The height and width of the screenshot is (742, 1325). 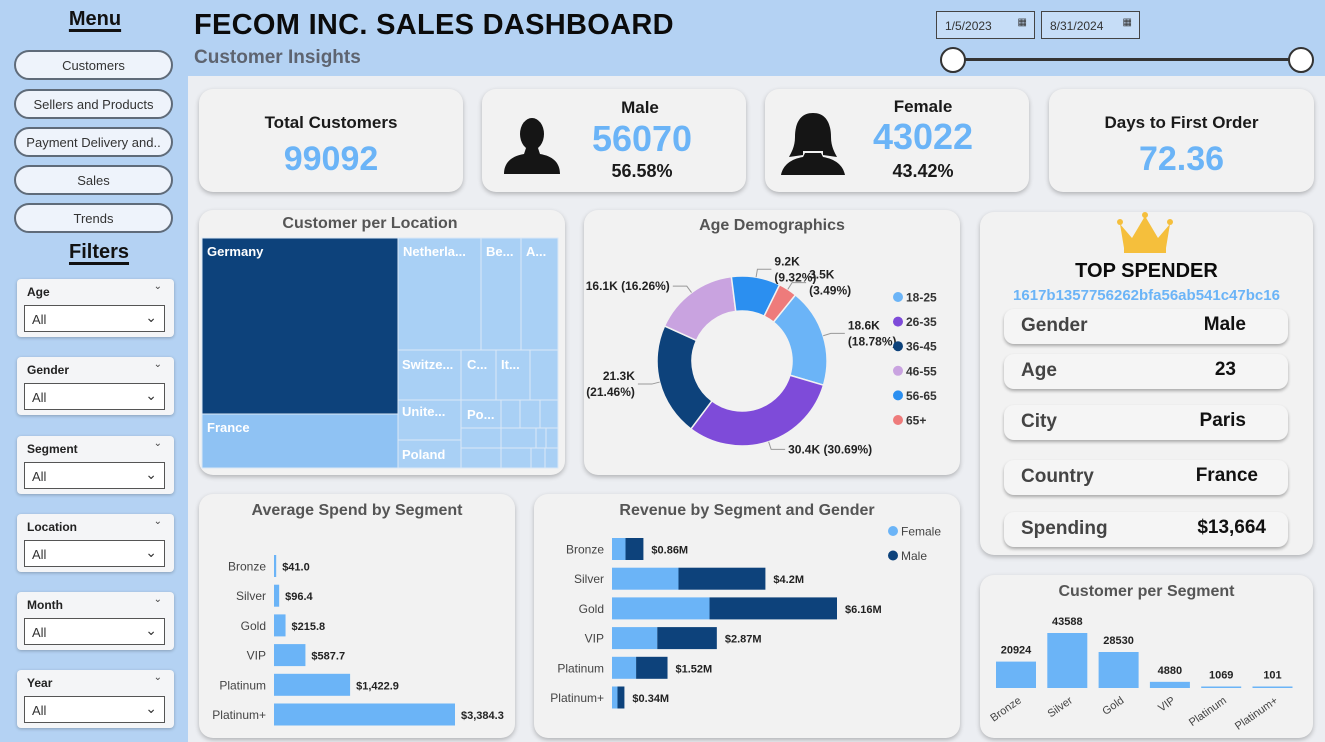 I want to click on kpi-value: 72.36, so click(x=1181, y=159).